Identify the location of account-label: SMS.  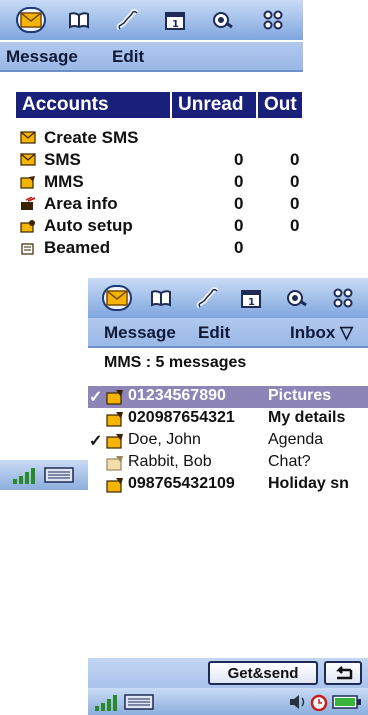
(62, 159).